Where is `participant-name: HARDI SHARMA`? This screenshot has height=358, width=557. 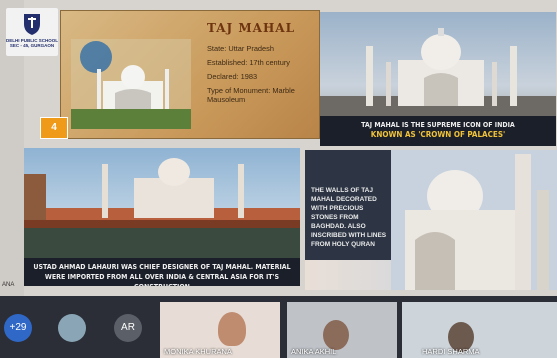 participant-name: HARDI SHARMA is located at coordinates (451, 351).